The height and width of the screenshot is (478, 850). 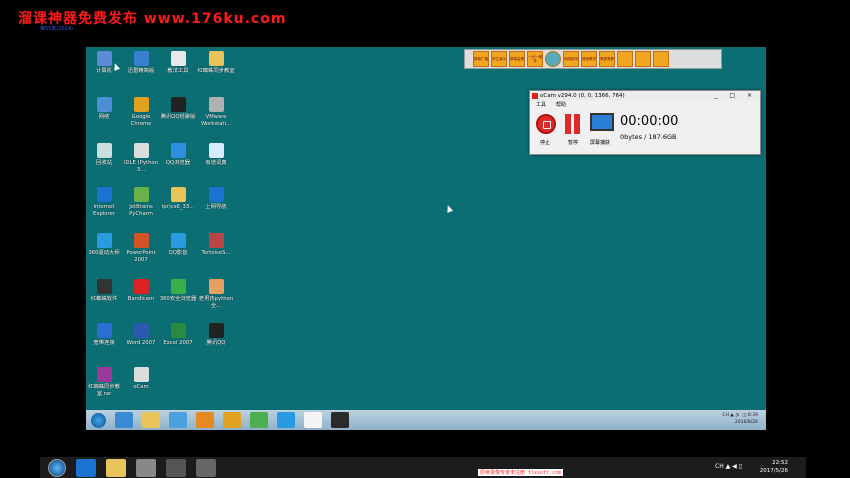 I want to click on desktop-icon: QQ浏览器, so click(x=178, y=155).